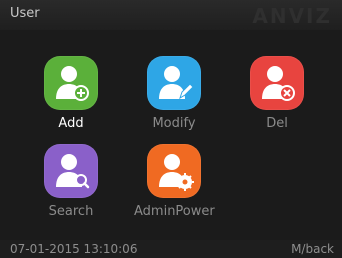 The width and height of the screenshot is (342, 258). I want to click on menu-item-search: Search, so click(71, 181).